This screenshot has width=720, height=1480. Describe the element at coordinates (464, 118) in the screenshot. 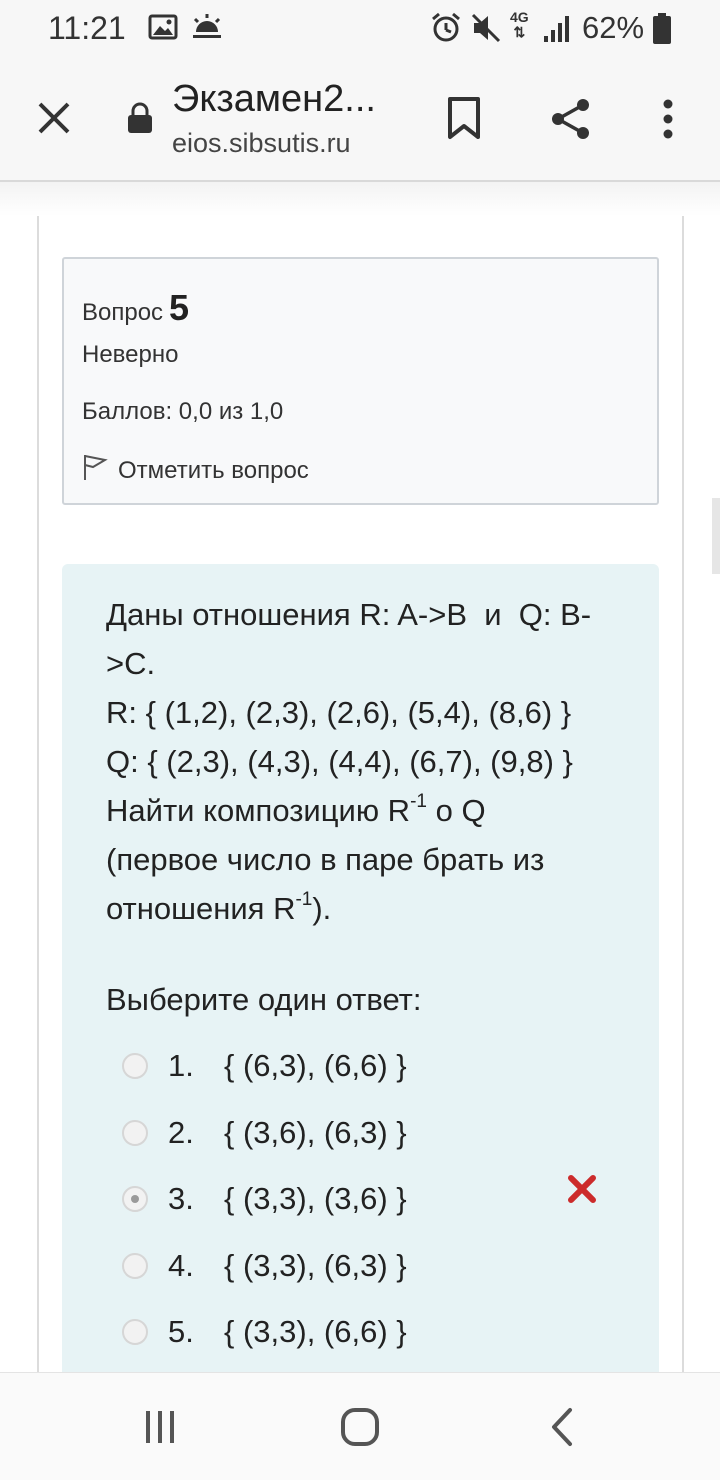

I see `bookmark-icon` at that location.